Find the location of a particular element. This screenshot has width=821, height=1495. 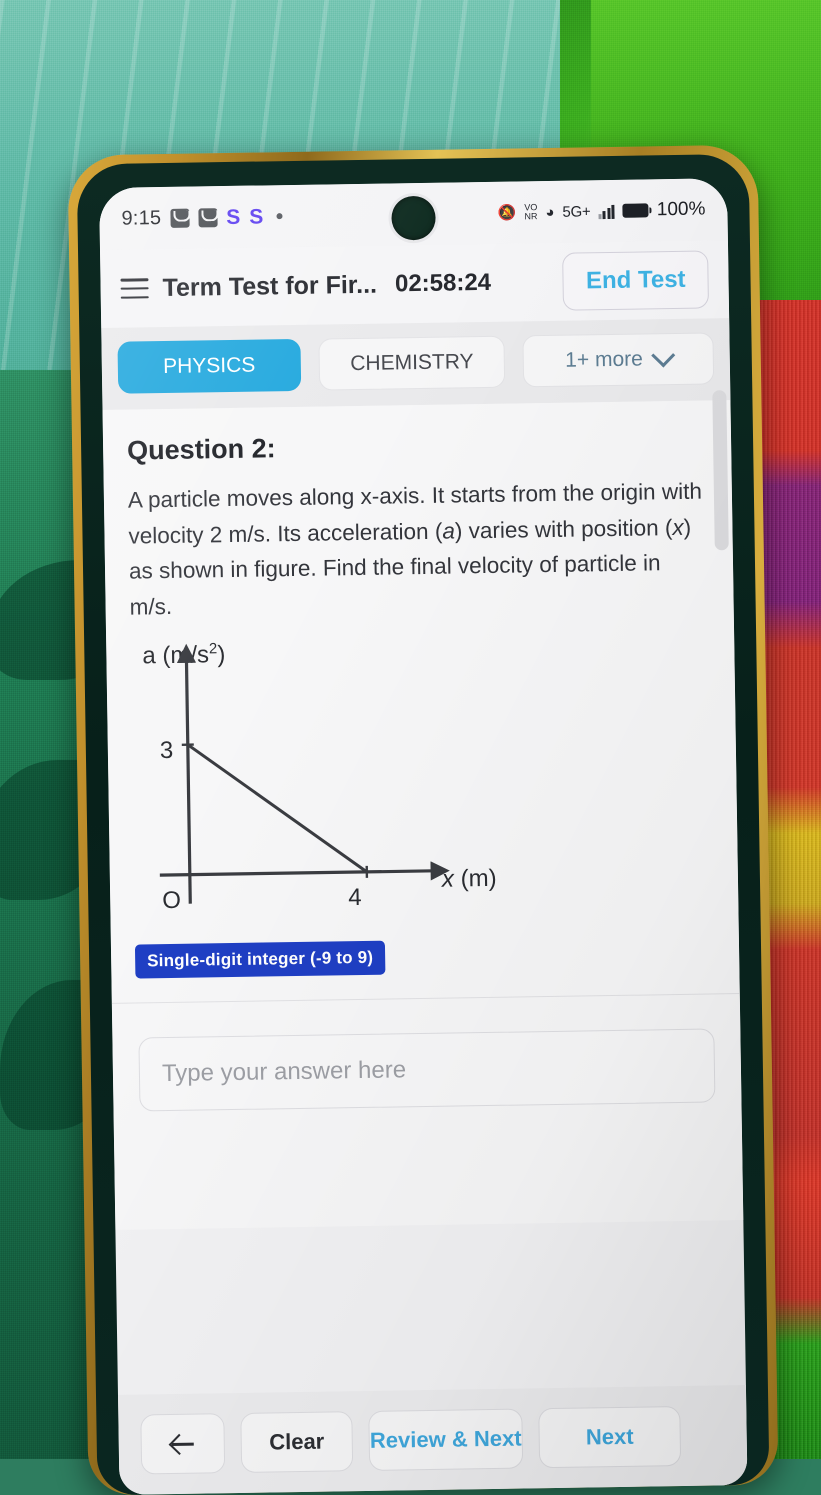

status-right-group: 🔕 VO NR ◕ 5G+ 100% is located at coordinates (602, 210).